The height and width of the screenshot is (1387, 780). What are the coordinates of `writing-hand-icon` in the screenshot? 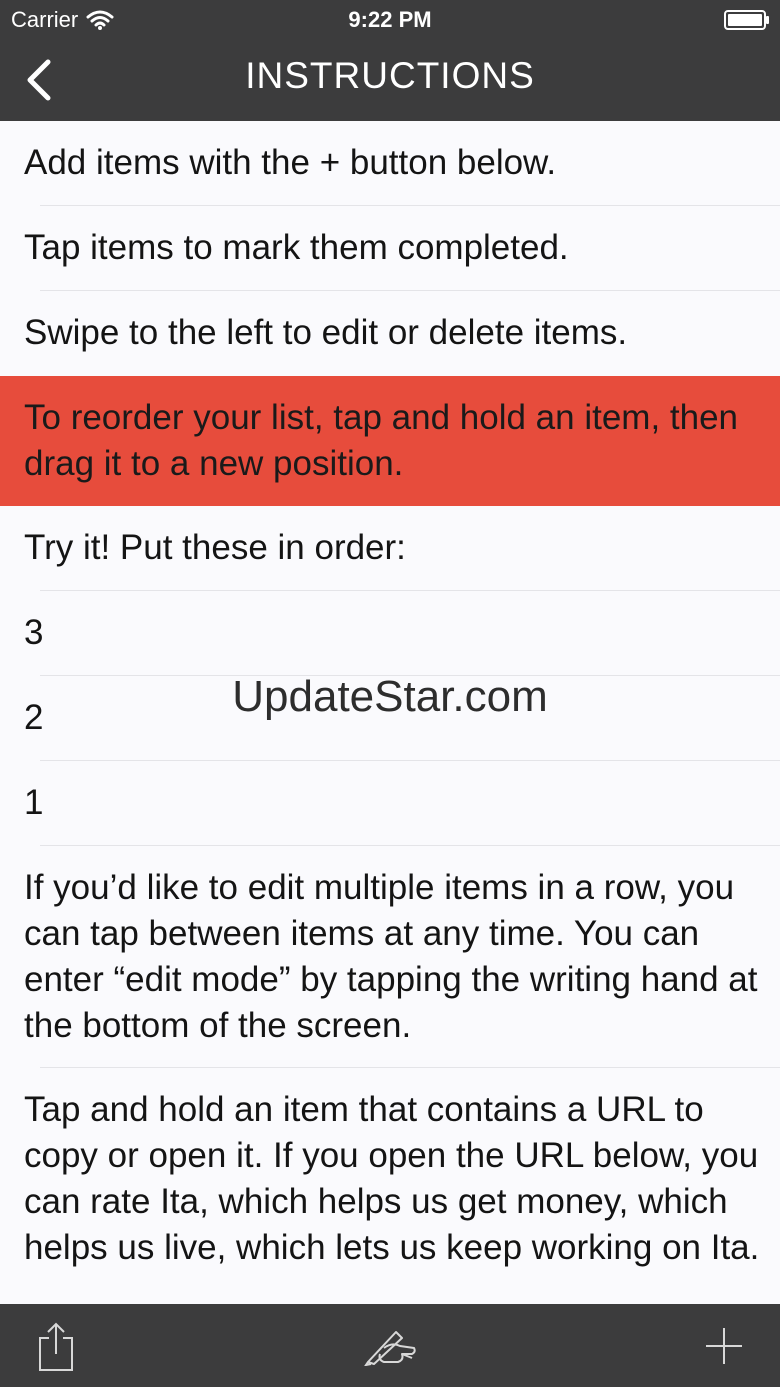 It's located at (390, 1348).